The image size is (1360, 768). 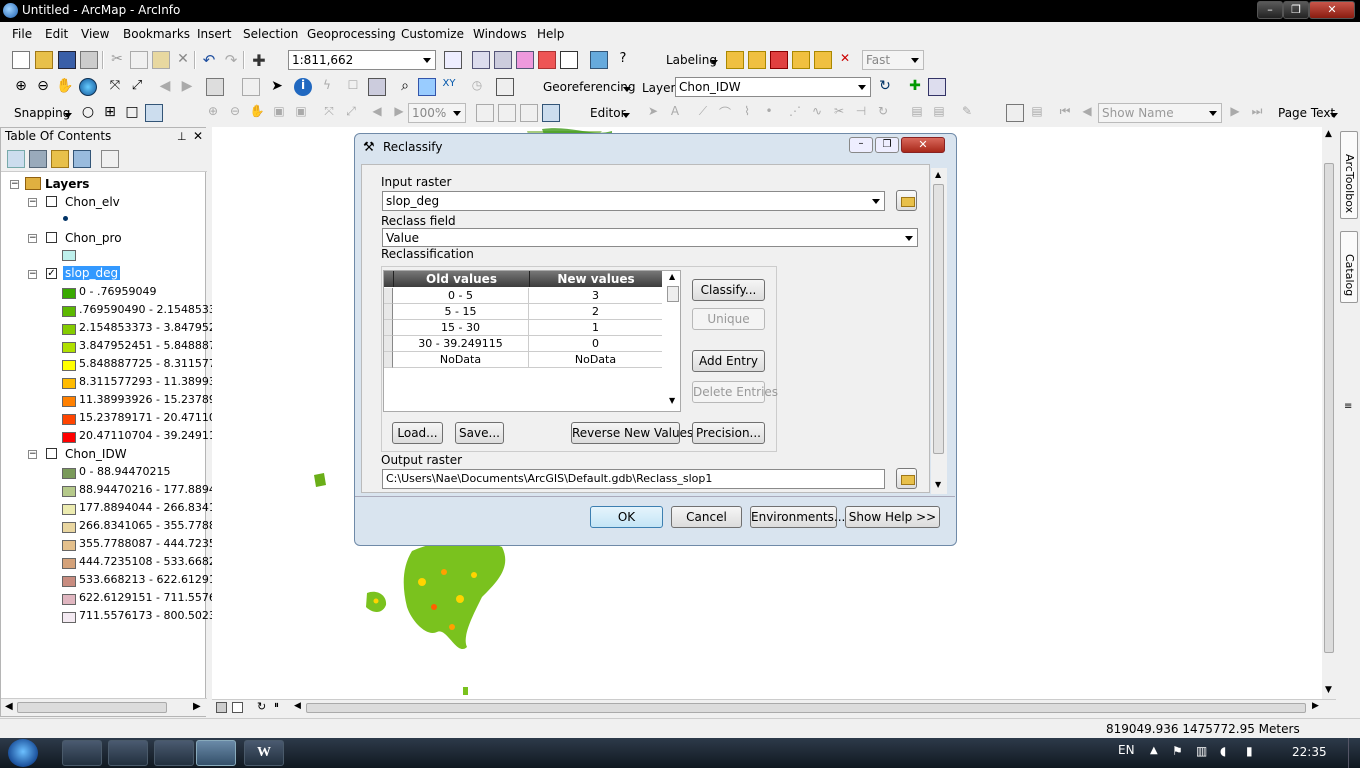 What do you see at coordinates (270, 34) in the screenshot?
I see `menu-selection: Selection` at bounding box center [270, 34].